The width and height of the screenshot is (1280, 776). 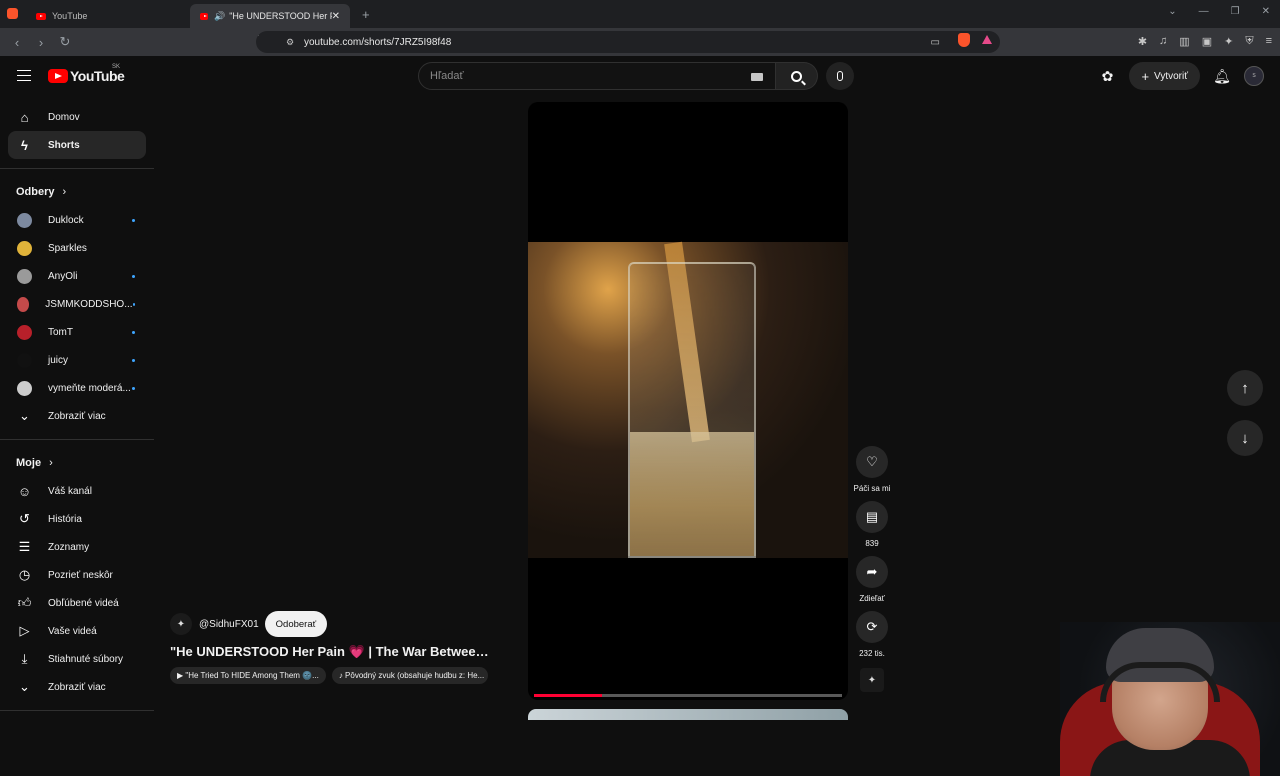 What do you see at coordinates (41, 42) in the screenshot?
I see `forward-icon: ›` at bounding box center [41, 42].